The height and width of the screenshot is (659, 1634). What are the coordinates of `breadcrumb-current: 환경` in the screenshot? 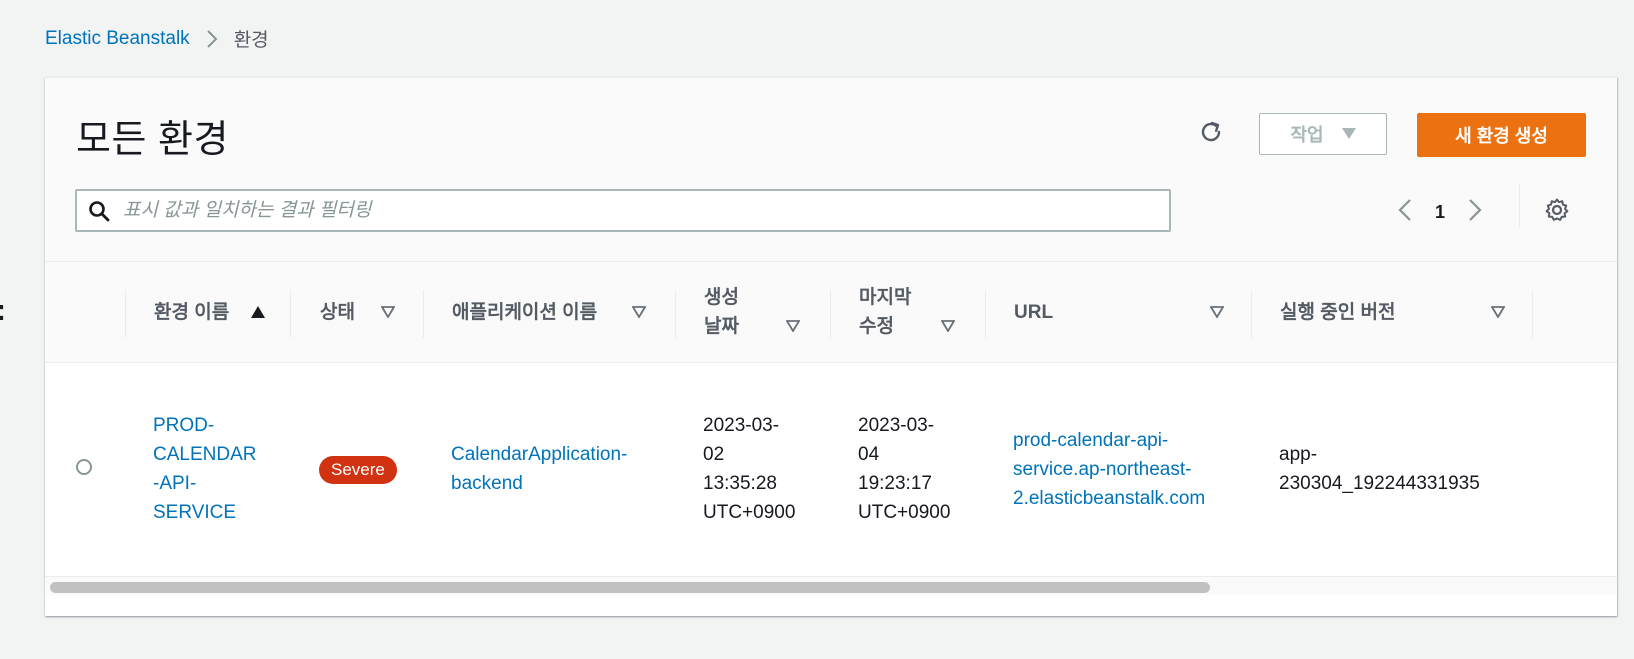 It's located at (251, 40).